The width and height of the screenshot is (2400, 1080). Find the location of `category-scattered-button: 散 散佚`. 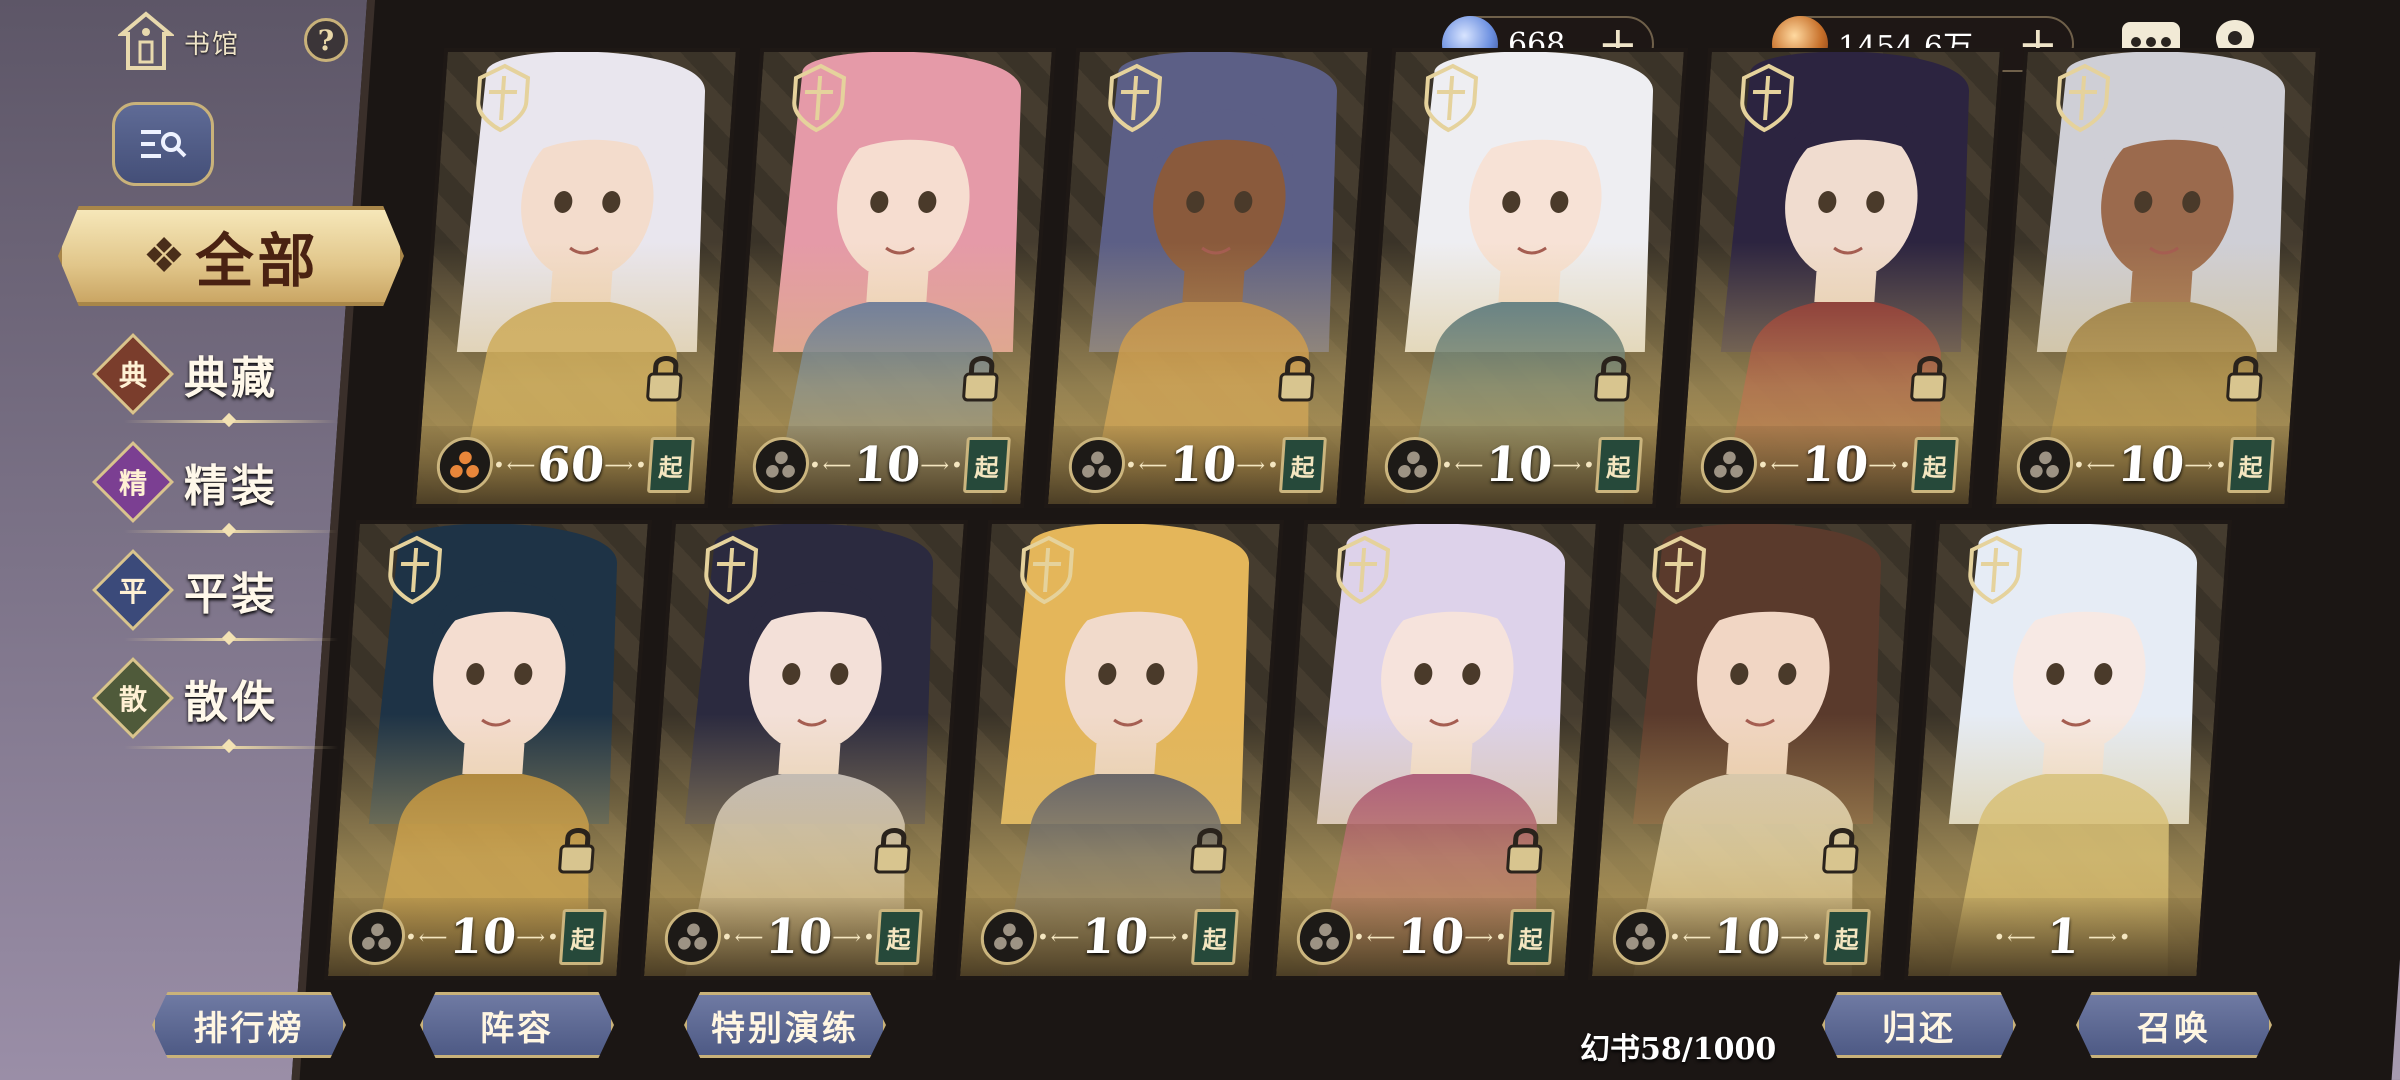

category-scattered-button: 散 散佚 is located at coordinates (184, 698).